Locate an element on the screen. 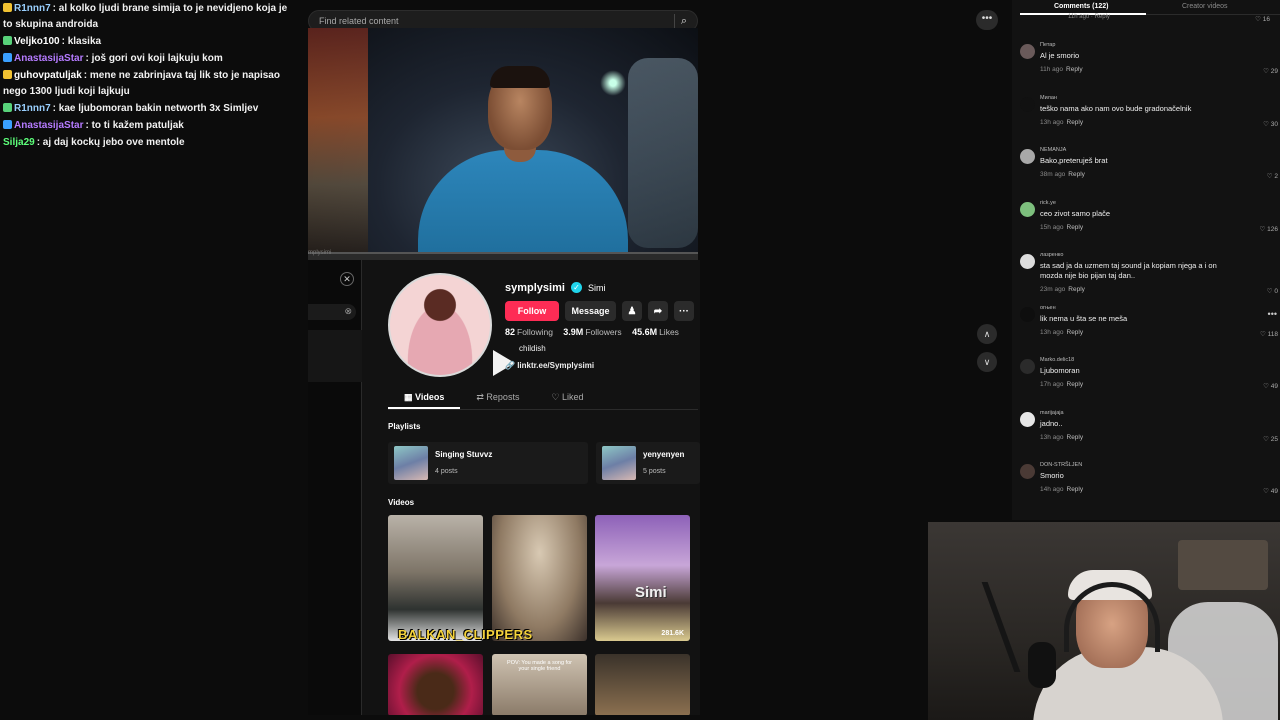 The width and height of the screenshot is (1280, 720). profile-avatar is located at coordinates (440, 325).